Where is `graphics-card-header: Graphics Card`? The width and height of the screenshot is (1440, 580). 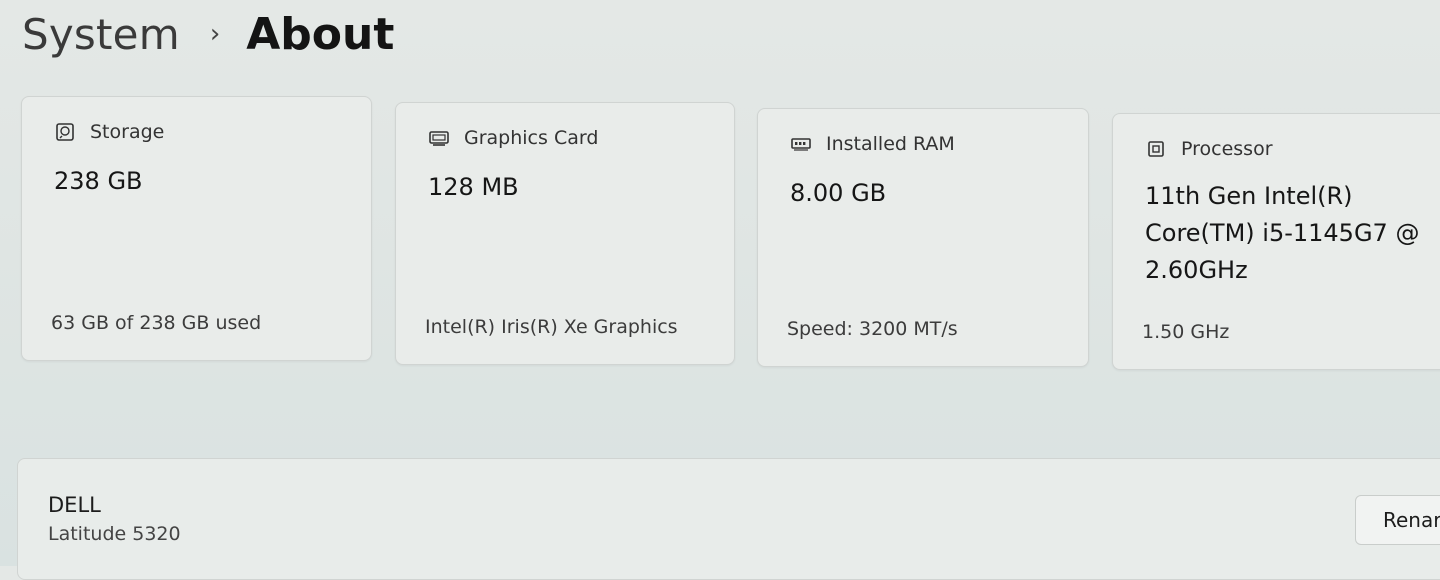
graphics-card-header: Graphics Card is located at coordinates (513, 138).